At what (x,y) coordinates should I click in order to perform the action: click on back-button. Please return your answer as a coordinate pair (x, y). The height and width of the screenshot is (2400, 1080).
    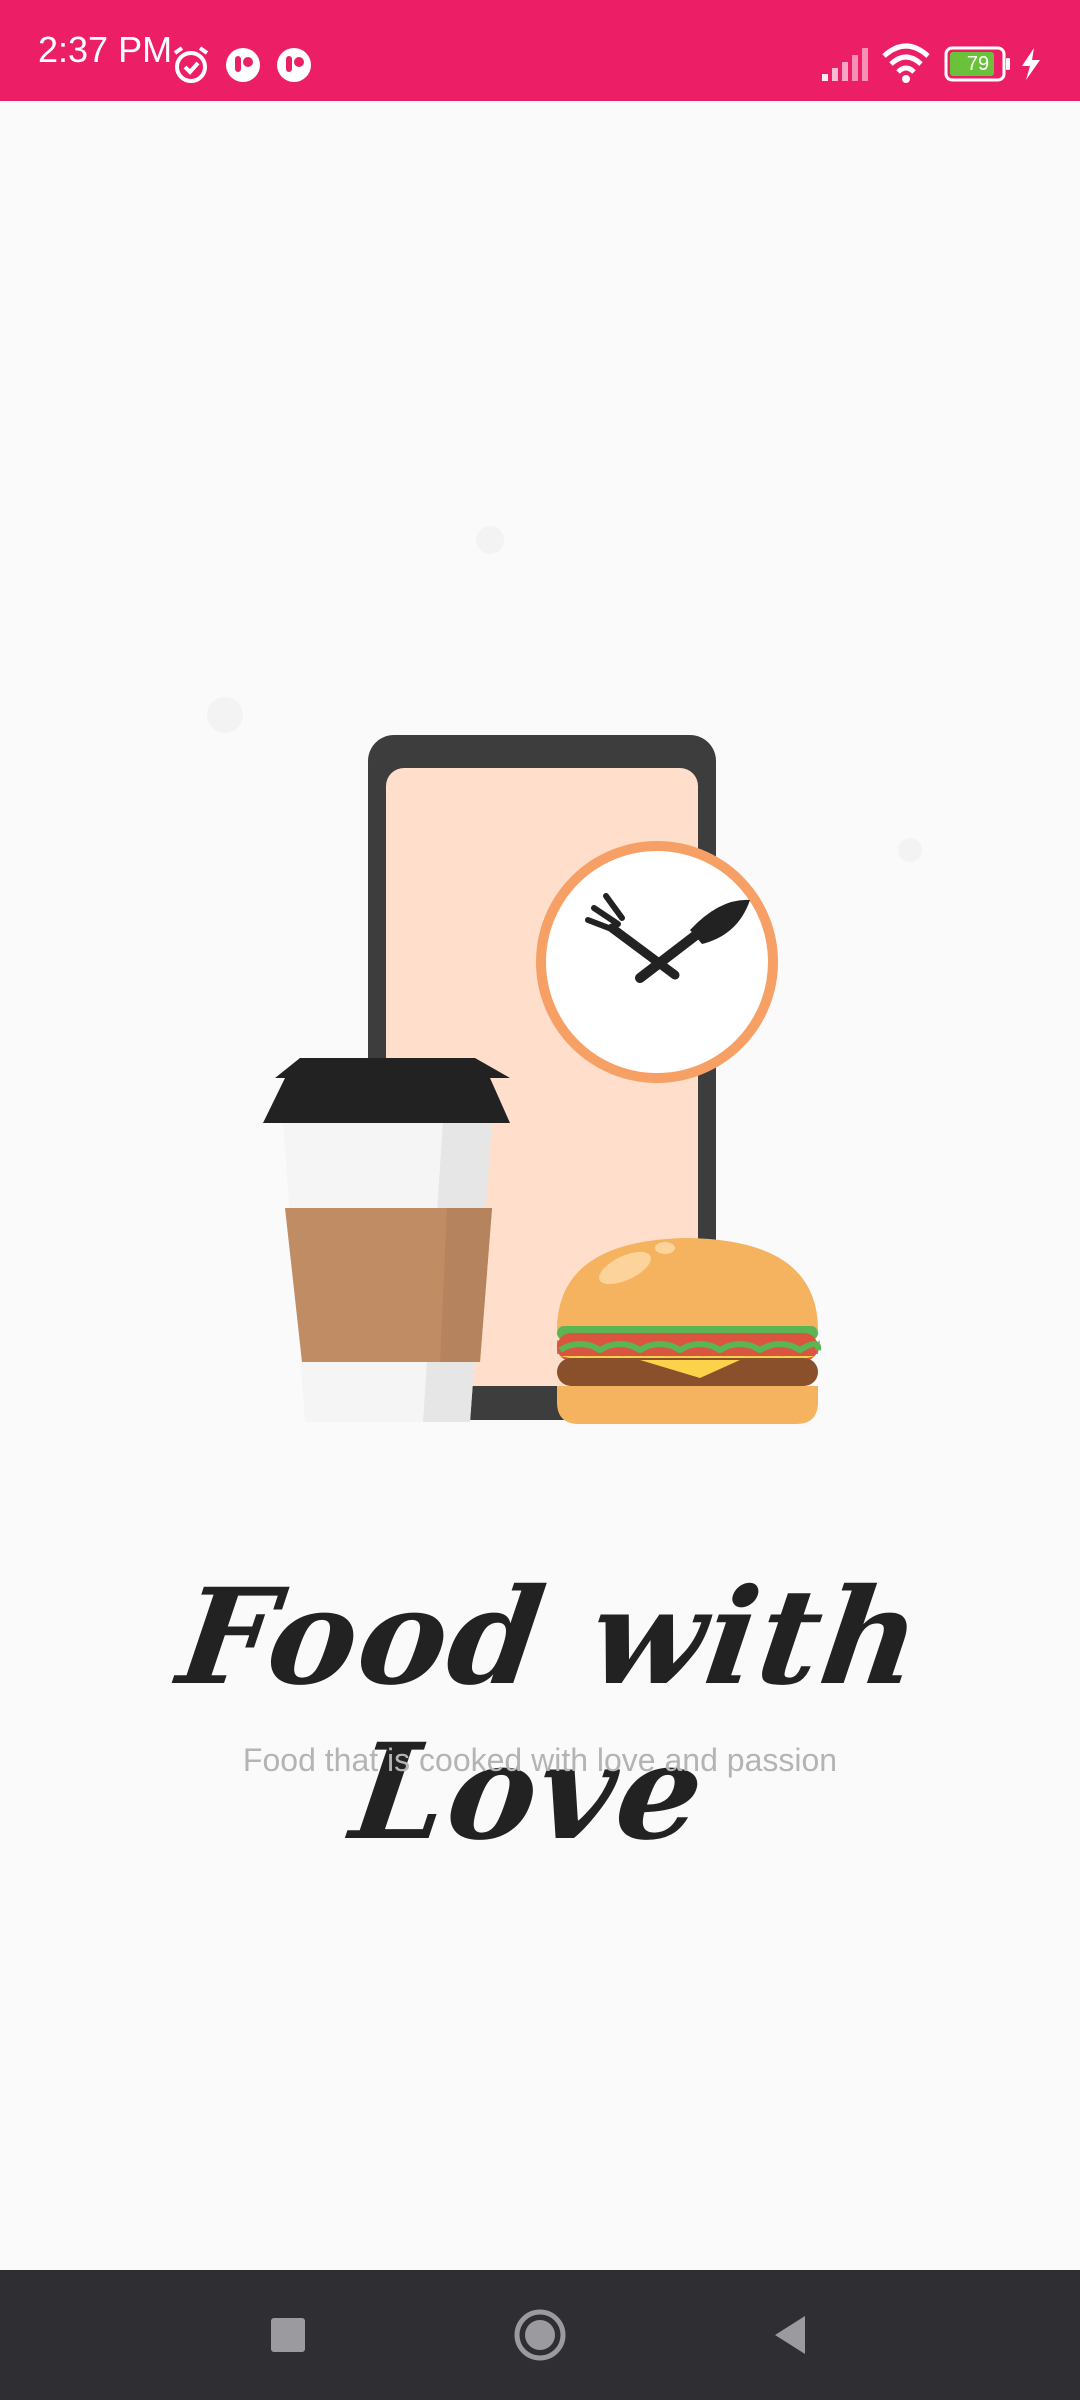
    Looking at the image, I should click on (790, 2335).